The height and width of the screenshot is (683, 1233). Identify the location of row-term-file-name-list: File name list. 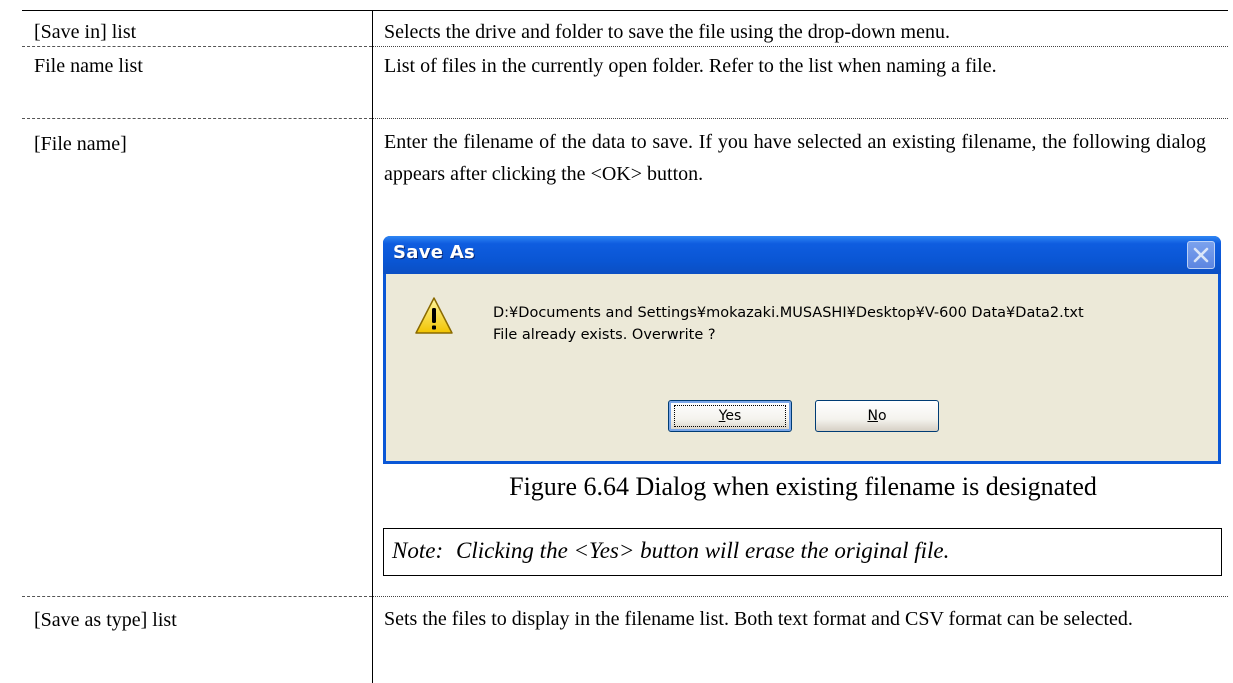
(88, 66).